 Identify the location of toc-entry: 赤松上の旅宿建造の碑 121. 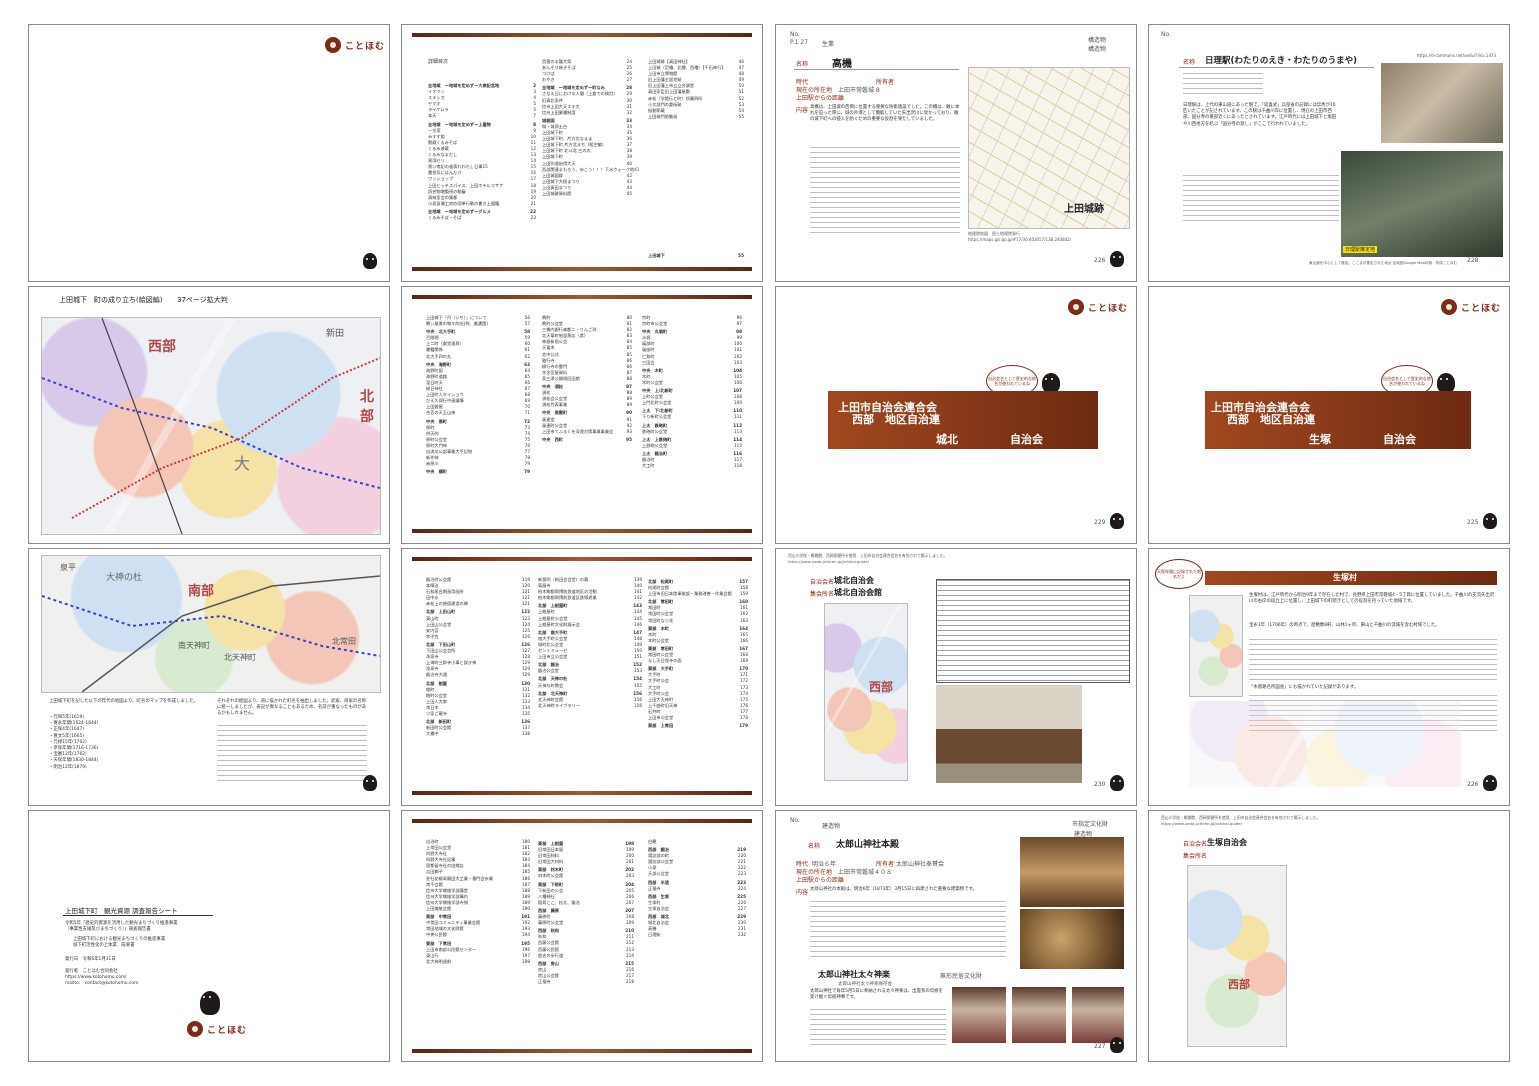
(478, 604).